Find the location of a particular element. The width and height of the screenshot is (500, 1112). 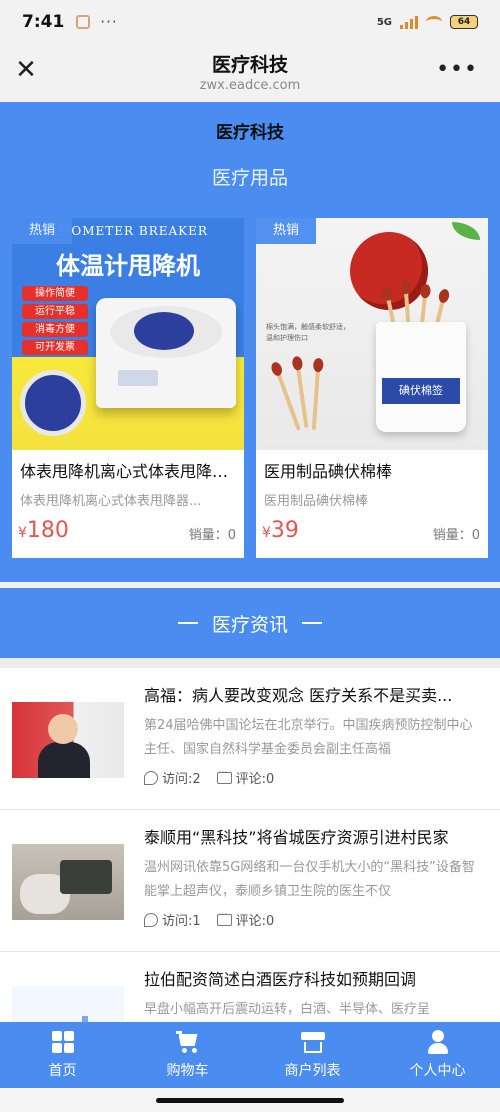

news-section-title: 医疗资讯 is located at coordinates (249, 624).